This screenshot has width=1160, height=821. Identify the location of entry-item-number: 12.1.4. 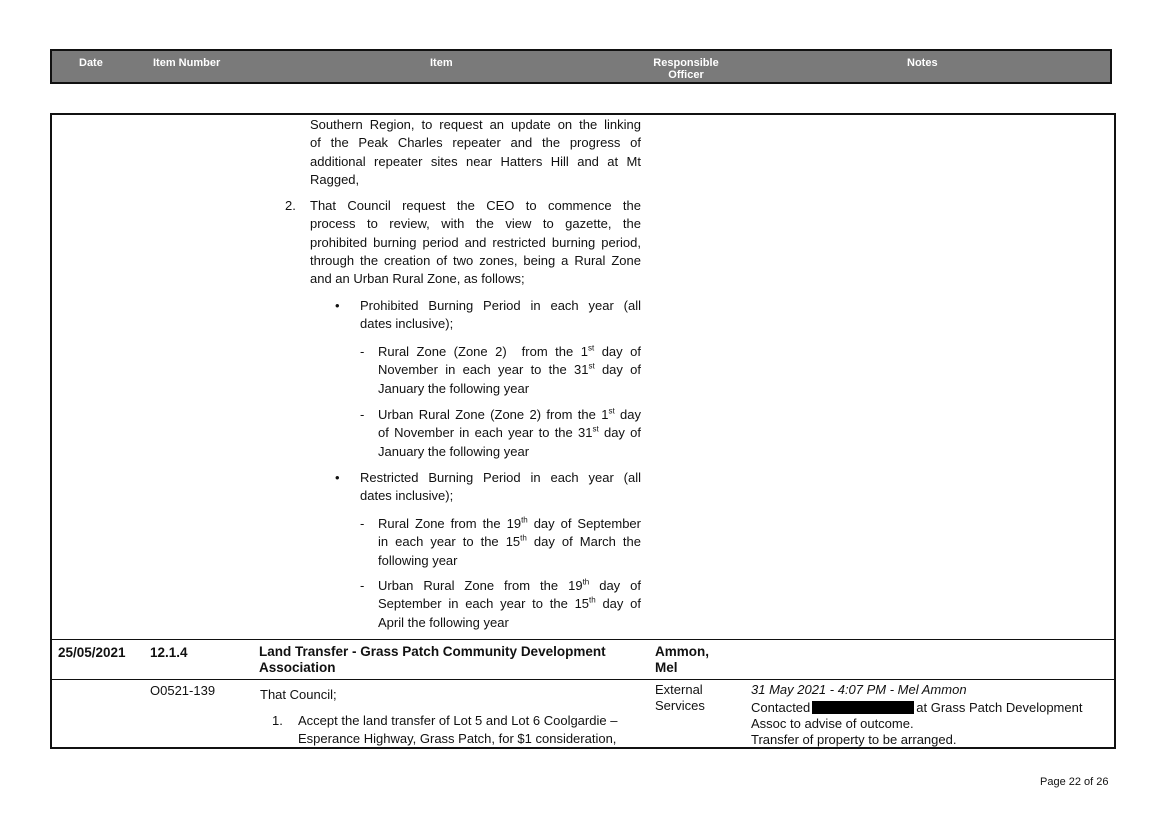
(169, 652).